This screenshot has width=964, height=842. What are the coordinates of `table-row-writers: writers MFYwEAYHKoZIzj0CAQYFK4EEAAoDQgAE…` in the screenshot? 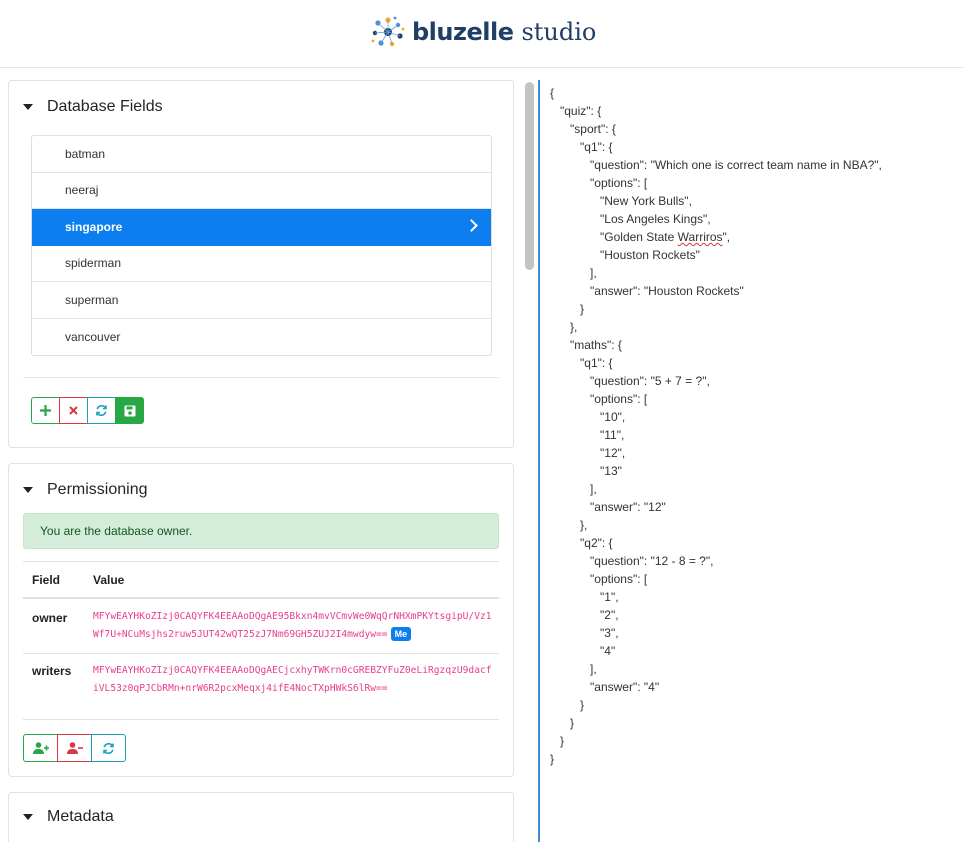 It's located at (261, 686).